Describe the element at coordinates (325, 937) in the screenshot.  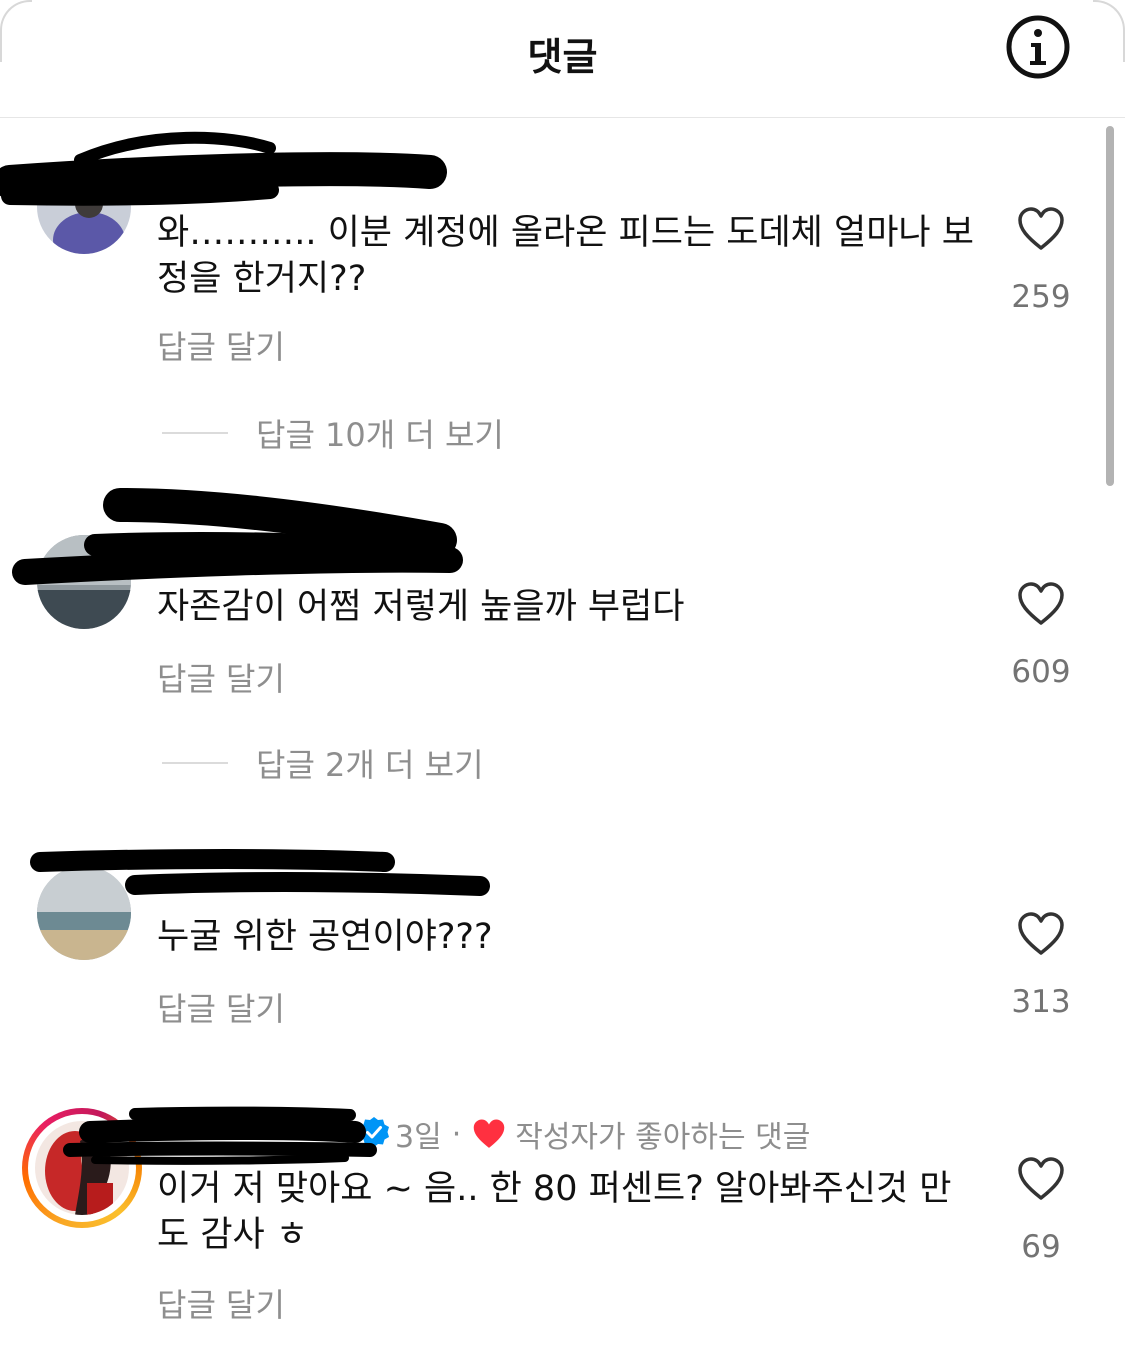
I see `comment-text: 누굴 위한 공연이야???` at that location.